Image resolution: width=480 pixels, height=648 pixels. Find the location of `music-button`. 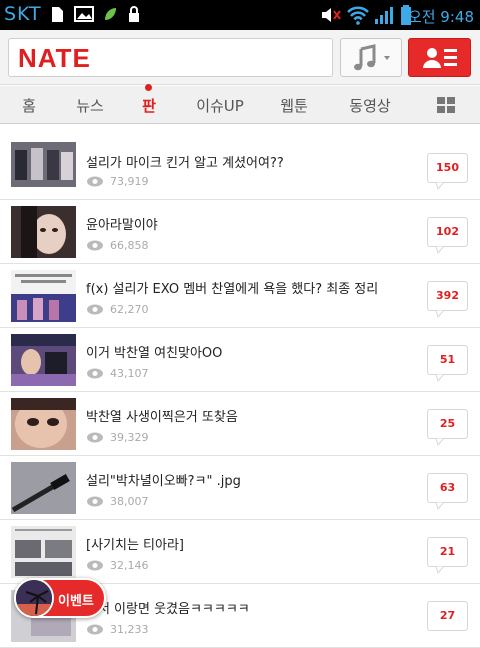

music-button is located at coordinates (371, 57).